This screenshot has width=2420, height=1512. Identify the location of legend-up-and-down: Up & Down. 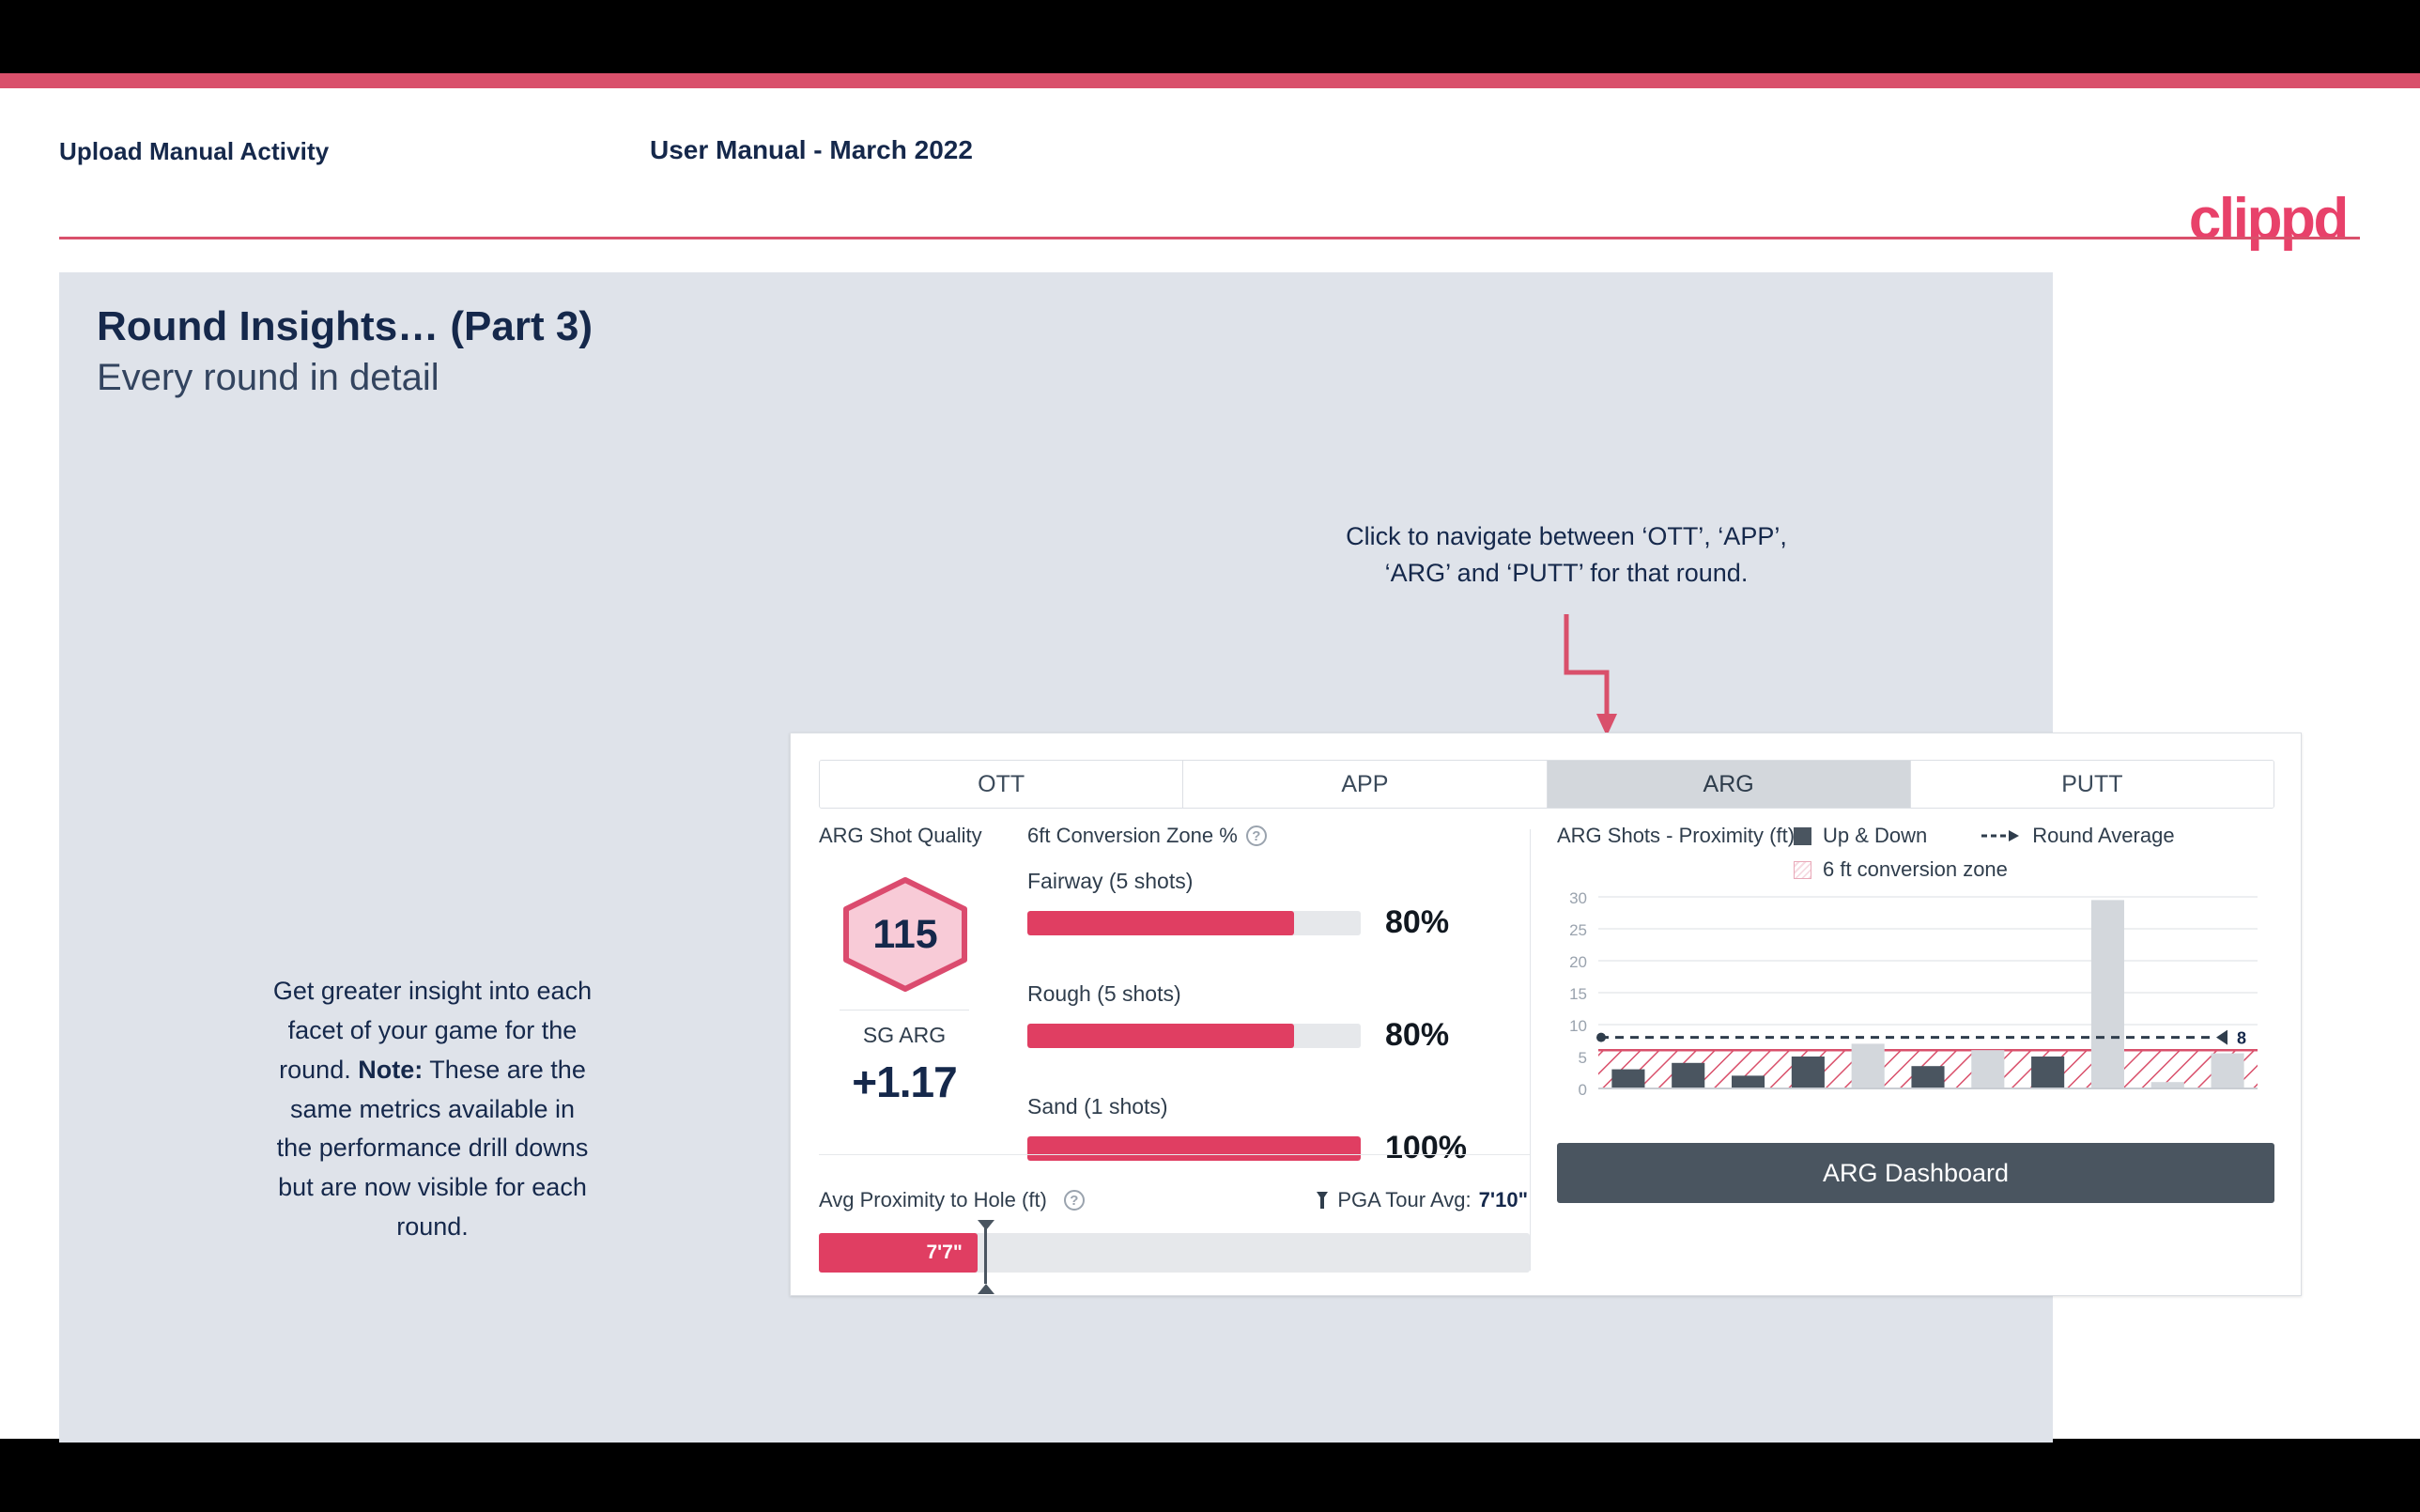
(1860, 836).